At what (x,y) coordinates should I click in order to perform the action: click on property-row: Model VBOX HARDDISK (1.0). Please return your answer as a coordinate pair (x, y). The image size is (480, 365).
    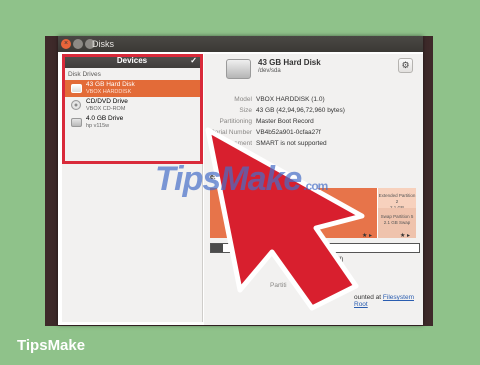
    Looking at the image, I should click on (309, 99).